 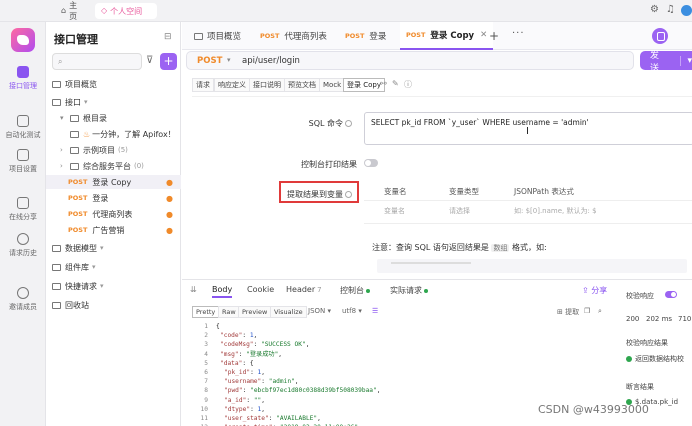 What do you see at coordinates (113, 305) in the screenshot?
I see `tree-item-trash: 回收站` at bounding box center [113, 305].